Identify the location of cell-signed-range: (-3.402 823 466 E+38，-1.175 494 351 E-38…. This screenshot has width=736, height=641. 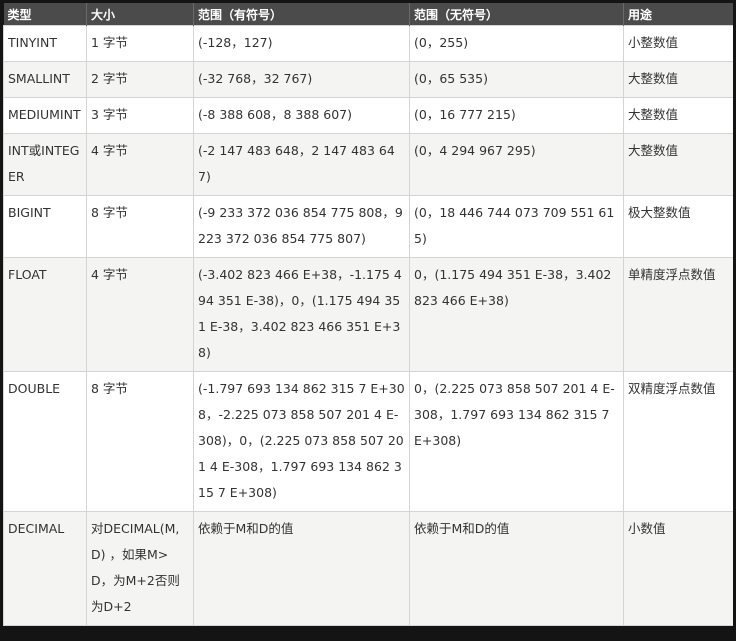
(301, 314).